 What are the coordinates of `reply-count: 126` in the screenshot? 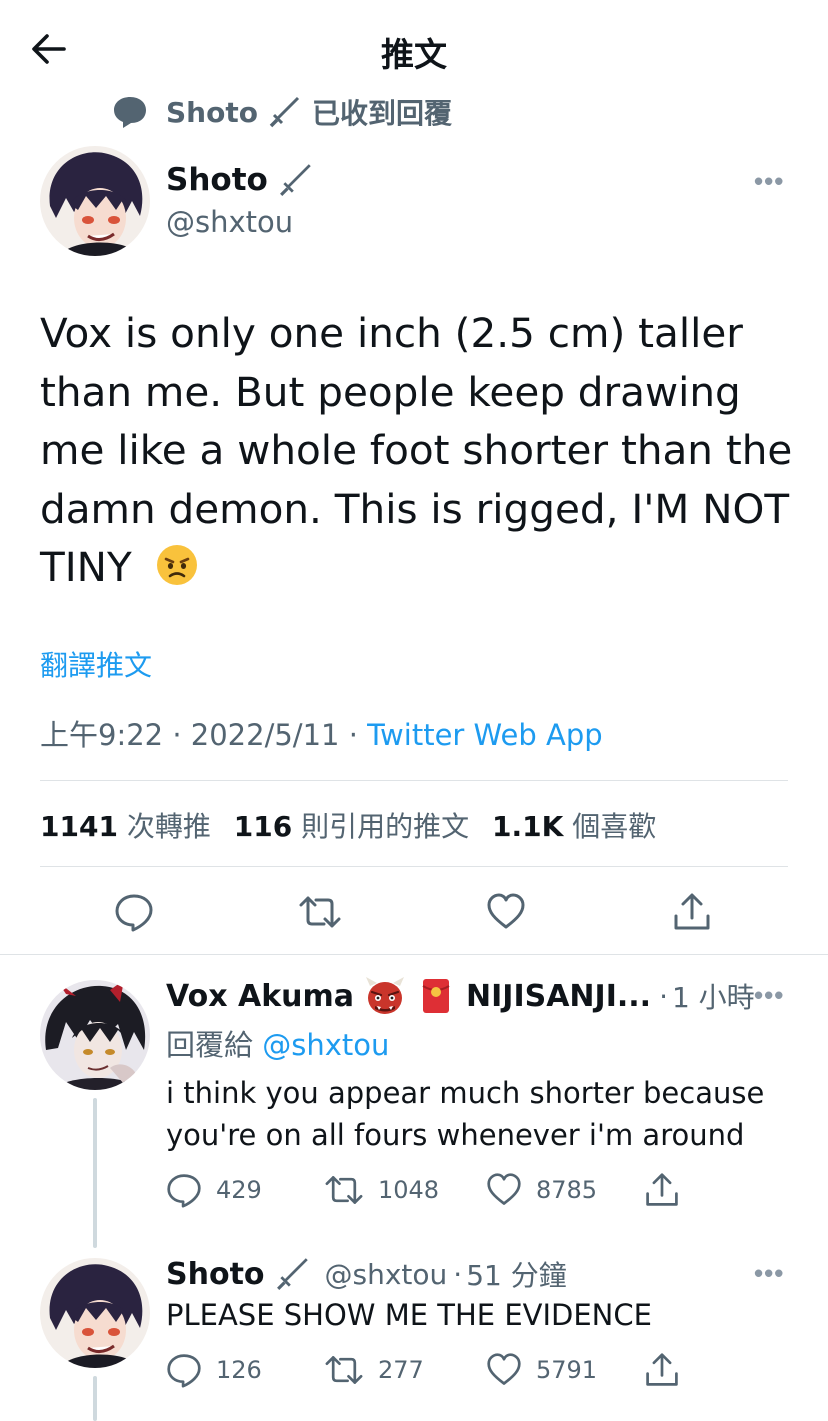 It's located at (239, 1370).